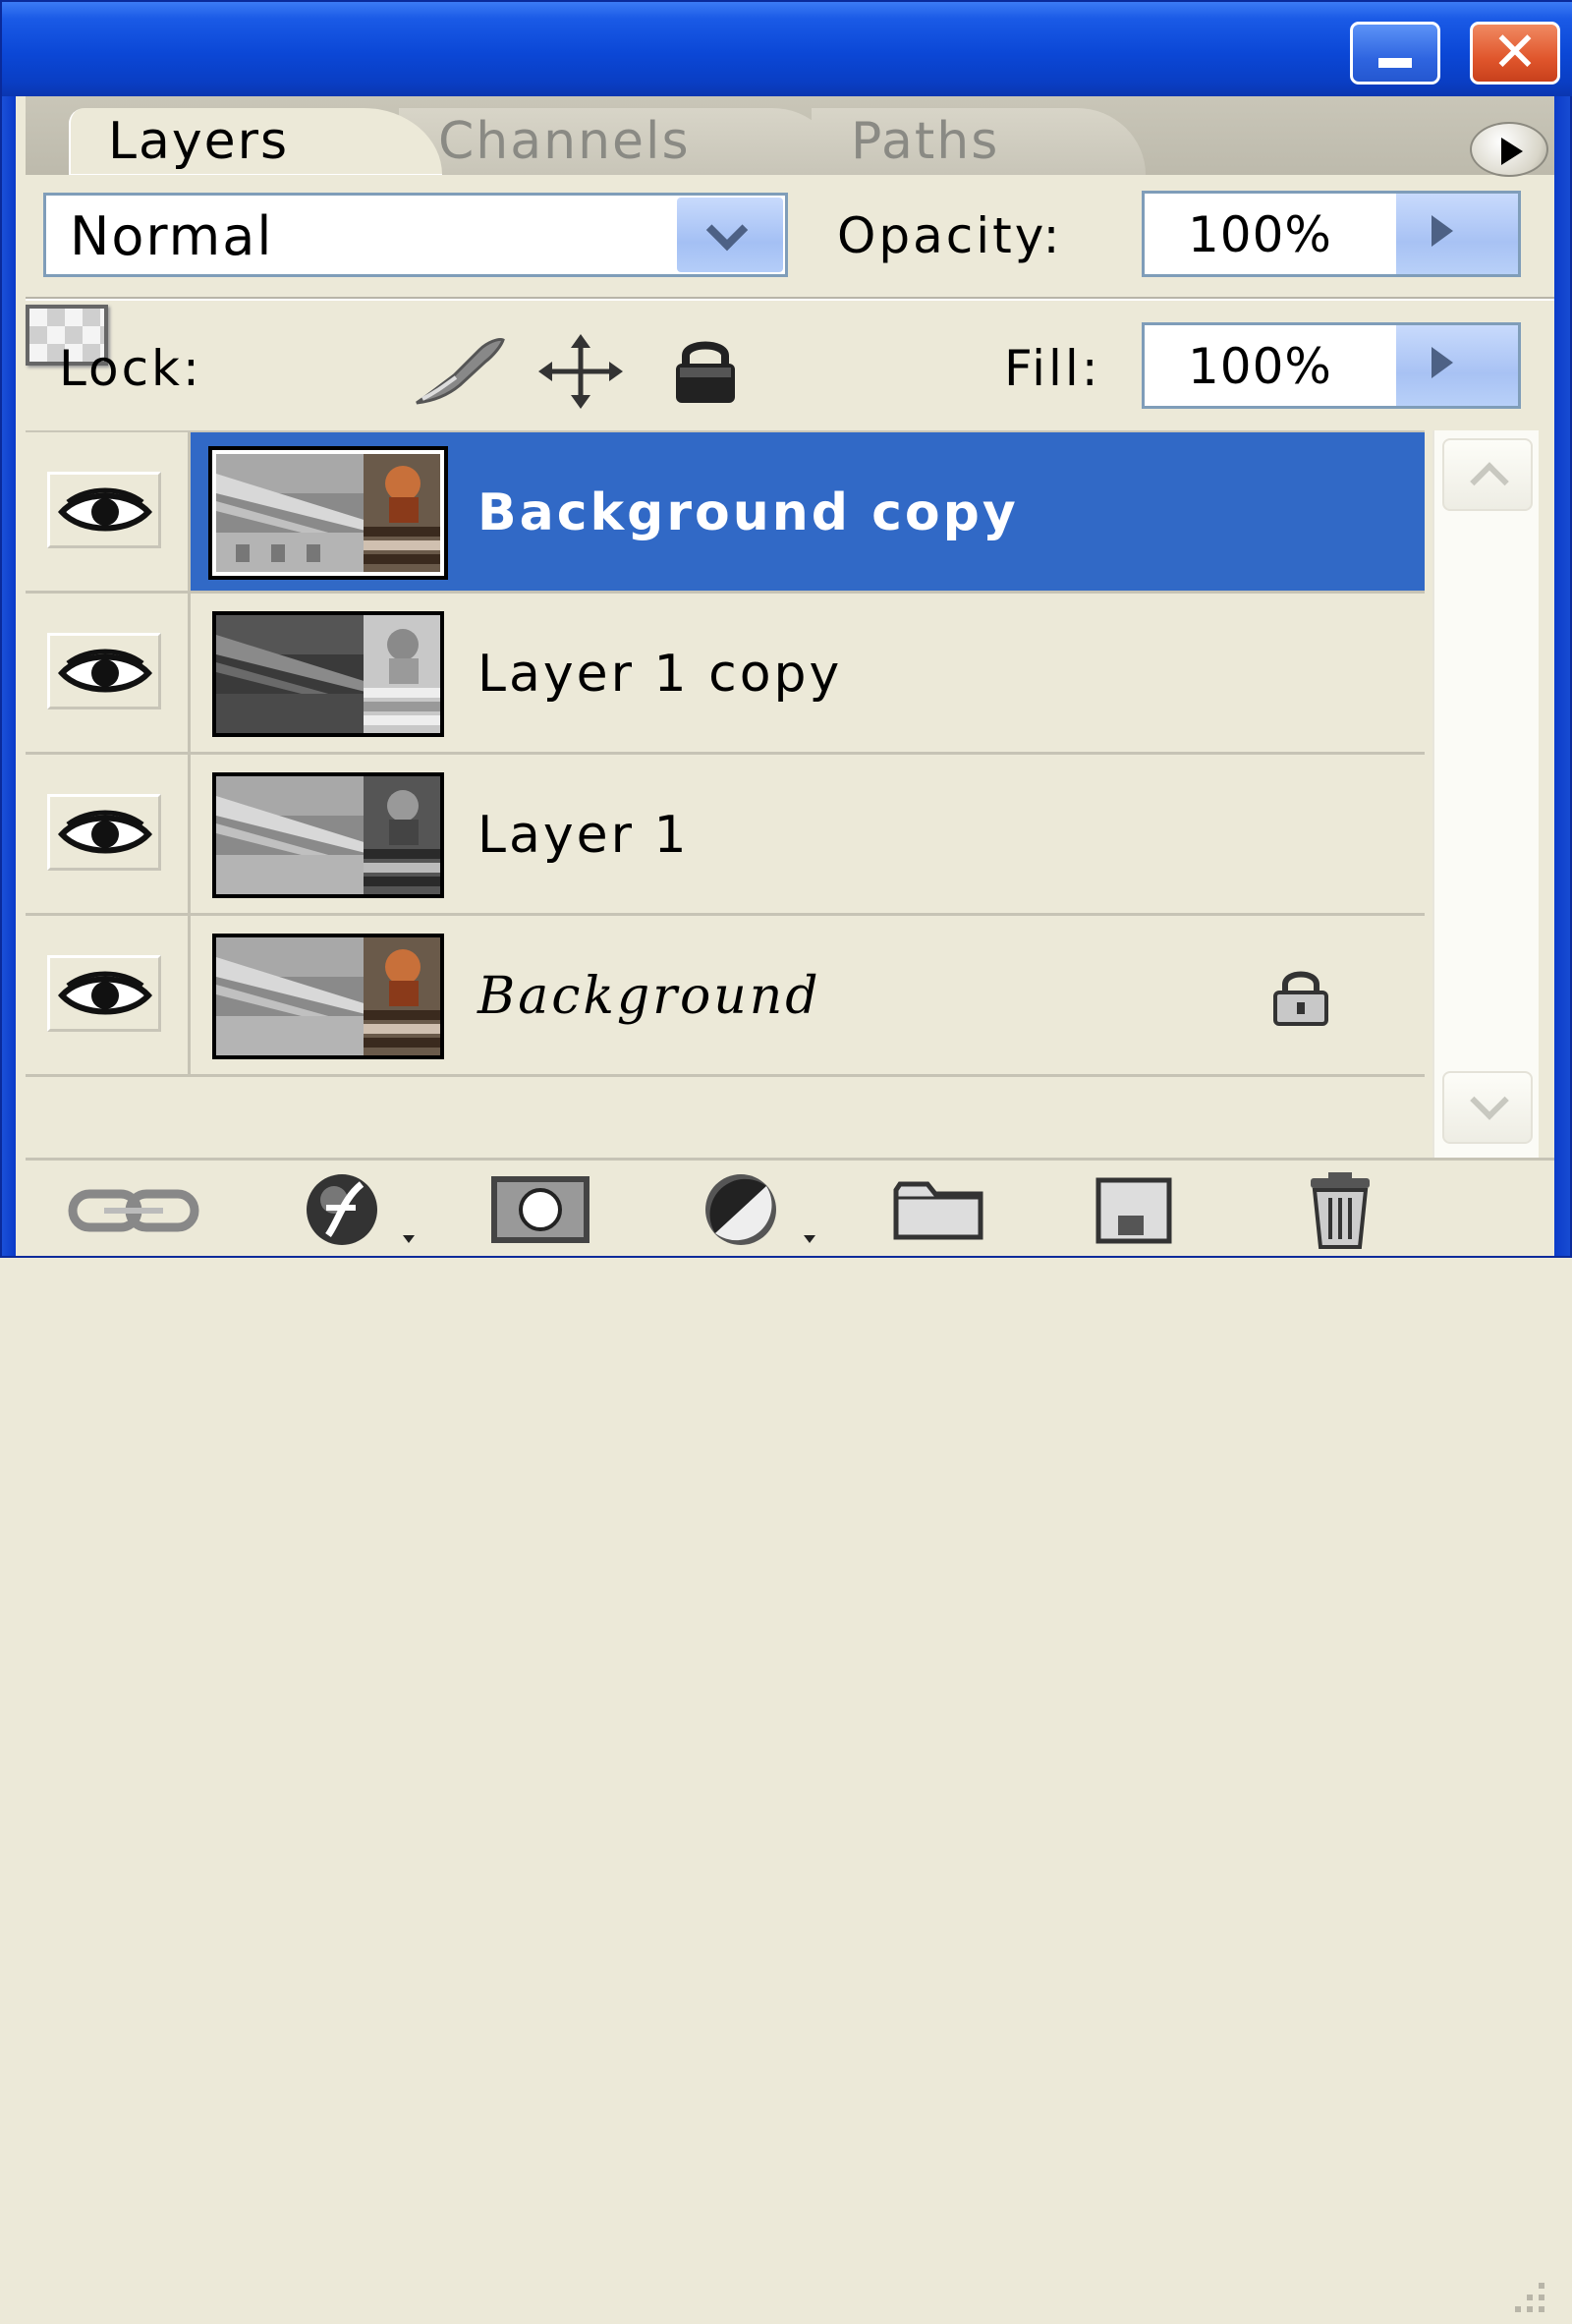 This screenshot has height=2324, width=1572. Describe the element at coordinates (1395, 54) in the screenshot. I see `minimize-button` at that location.